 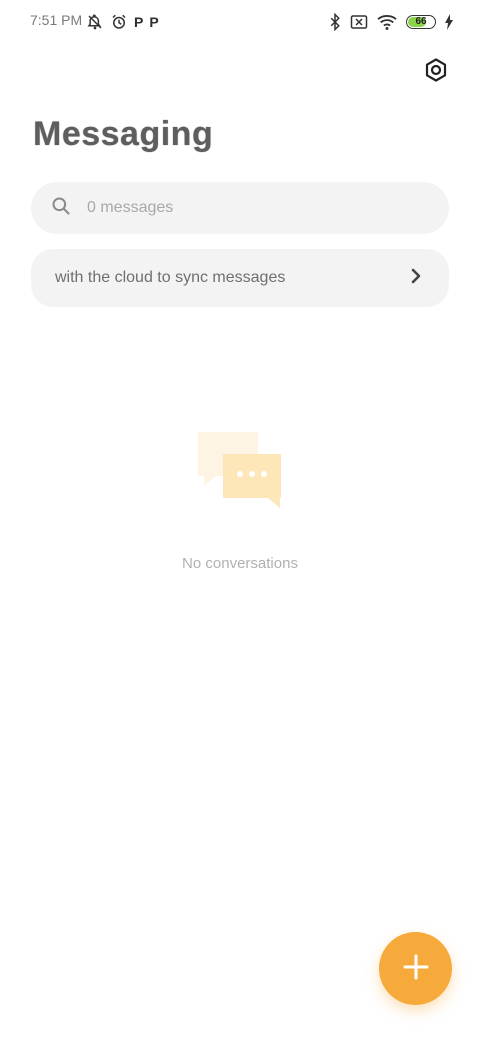 What do you see at coordinates (359, 22) in the screenshot?
I see `no-sim-icon` at bounding box center [359, 22].